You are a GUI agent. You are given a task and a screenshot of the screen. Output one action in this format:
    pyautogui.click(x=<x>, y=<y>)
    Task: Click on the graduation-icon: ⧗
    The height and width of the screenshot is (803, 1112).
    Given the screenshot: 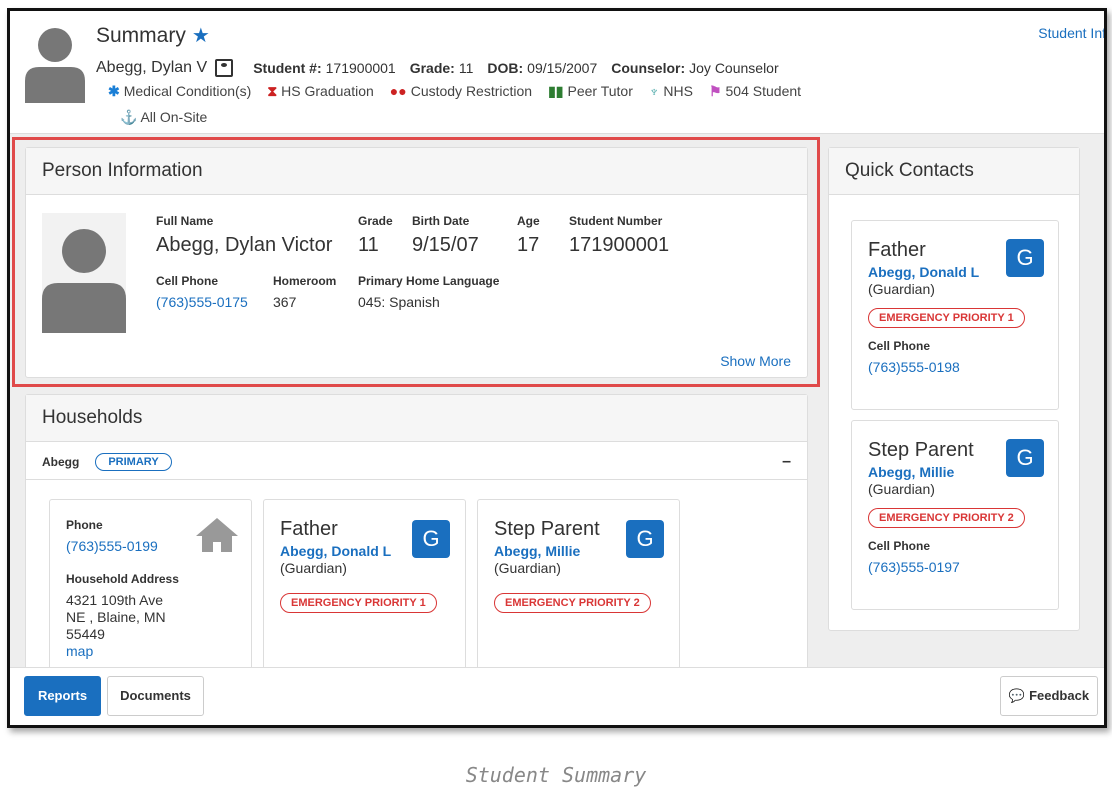 What is the action you would take?
    pyautogui.click(x=272, y=91)
    